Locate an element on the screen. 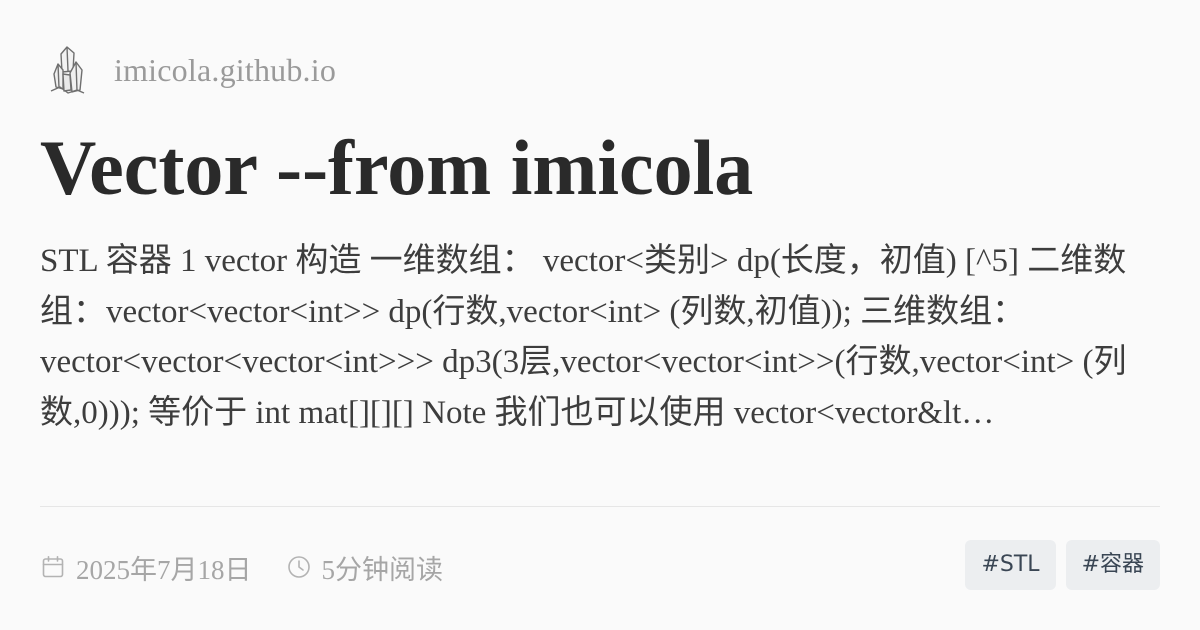 The height and width of the screenshot is (630, 1200). reading-time: 5分钟阅读 is located at coordinates (365, 567).